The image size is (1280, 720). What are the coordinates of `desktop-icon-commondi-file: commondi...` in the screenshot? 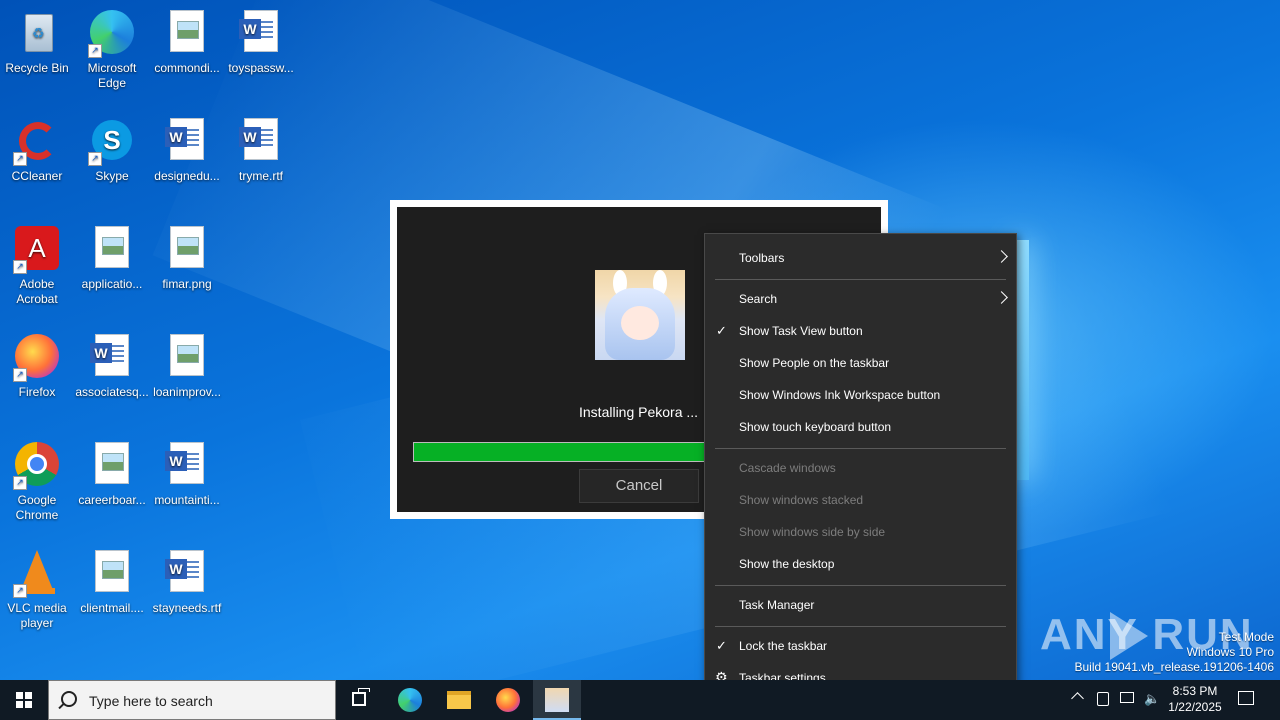 It's located at (187, 40).